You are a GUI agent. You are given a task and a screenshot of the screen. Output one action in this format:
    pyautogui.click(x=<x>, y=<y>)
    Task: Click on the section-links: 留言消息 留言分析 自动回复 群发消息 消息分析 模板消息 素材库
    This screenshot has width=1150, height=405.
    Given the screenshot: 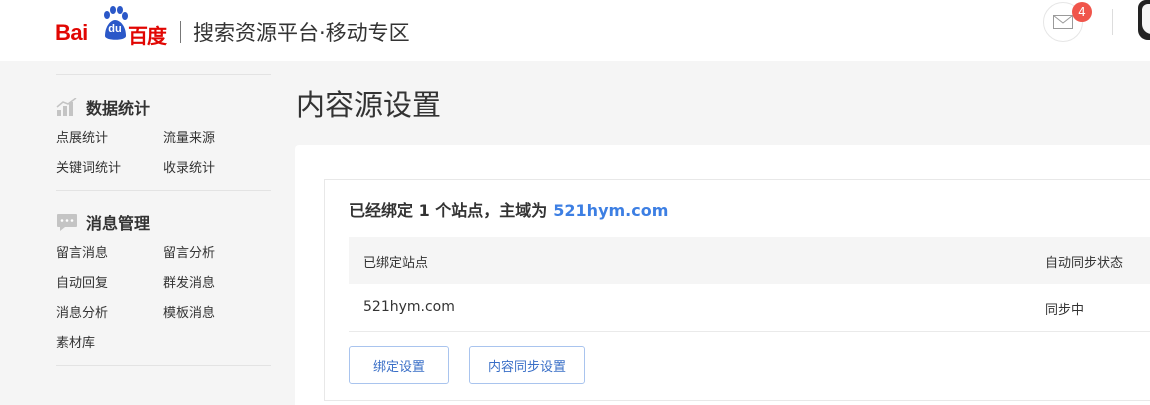 What is the action you would take?
    pyautogui.click(x=163, y=299)
    